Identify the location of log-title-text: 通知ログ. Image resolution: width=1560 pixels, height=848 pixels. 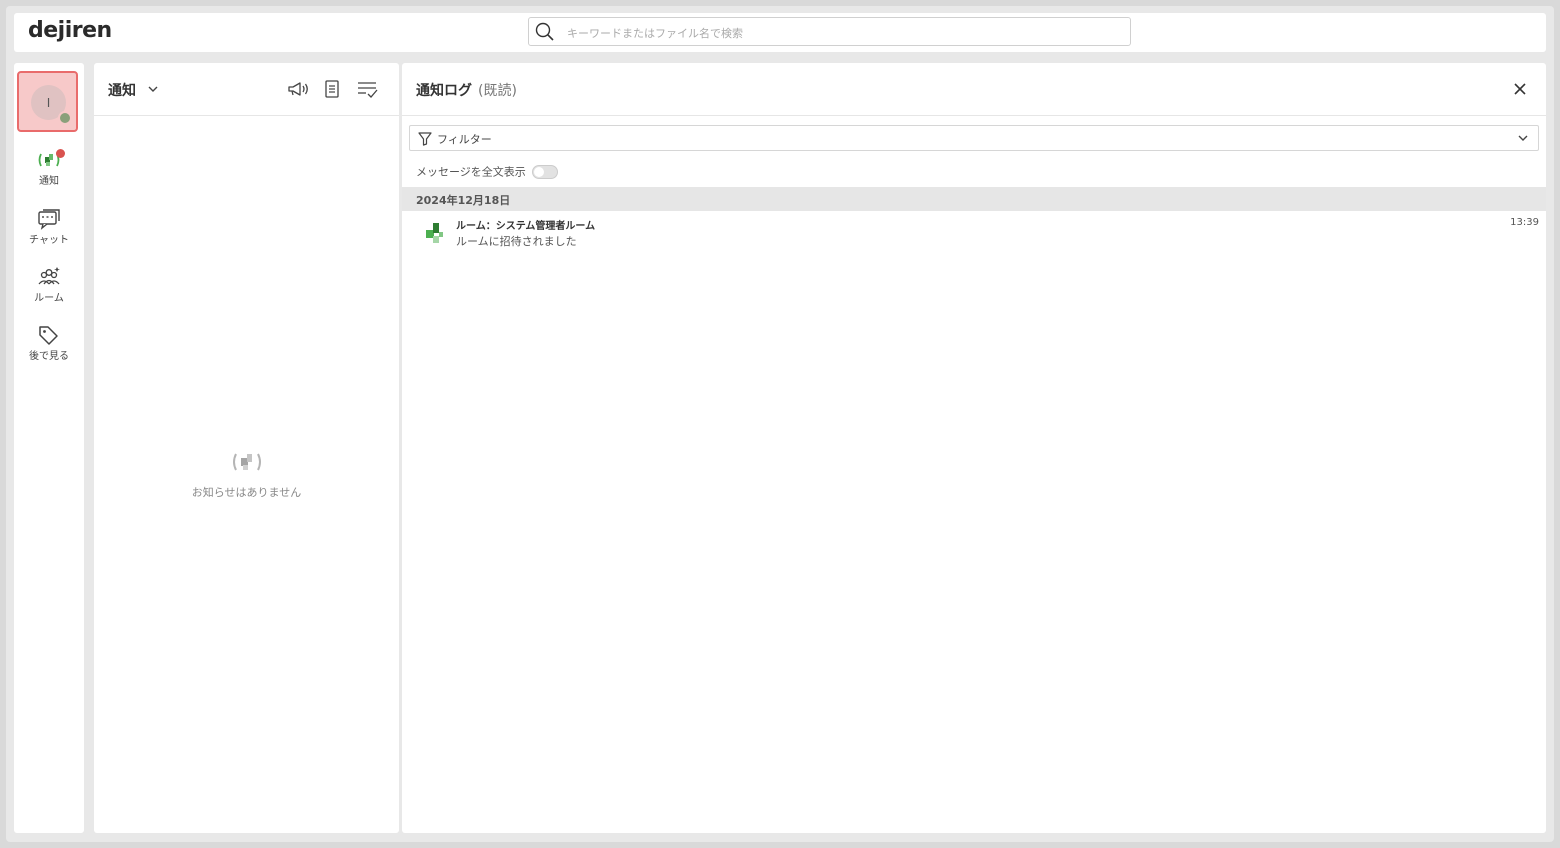
(444, 91).